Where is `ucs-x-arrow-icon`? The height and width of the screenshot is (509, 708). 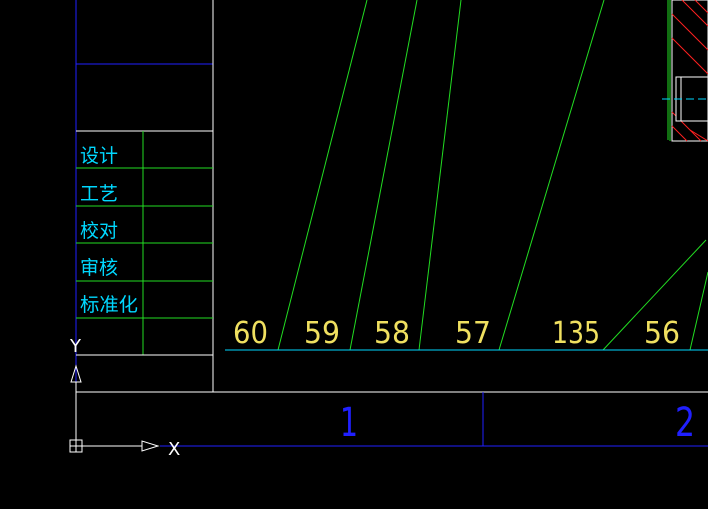 ucs-x-arrow-icon is located at coordinates (150, 446).